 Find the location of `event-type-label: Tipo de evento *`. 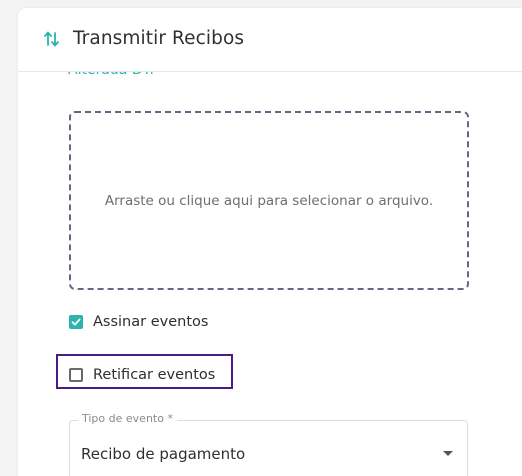

event-type-label: Tipo de evento * is located at coordinates (127, 418).